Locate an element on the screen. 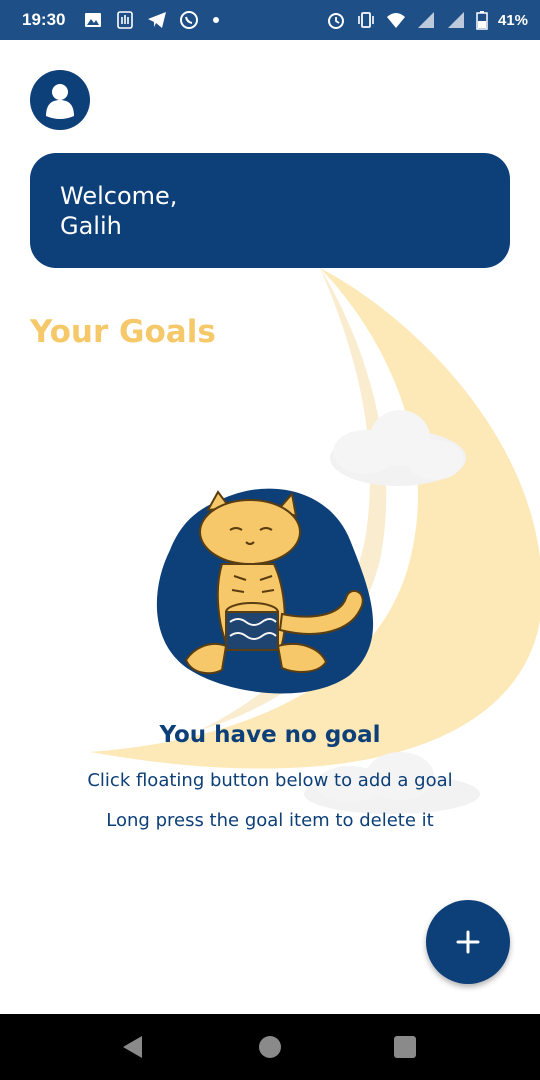 This screenshot has width=540, height=1080. alarm-icon is located at coordinates (335, 21).